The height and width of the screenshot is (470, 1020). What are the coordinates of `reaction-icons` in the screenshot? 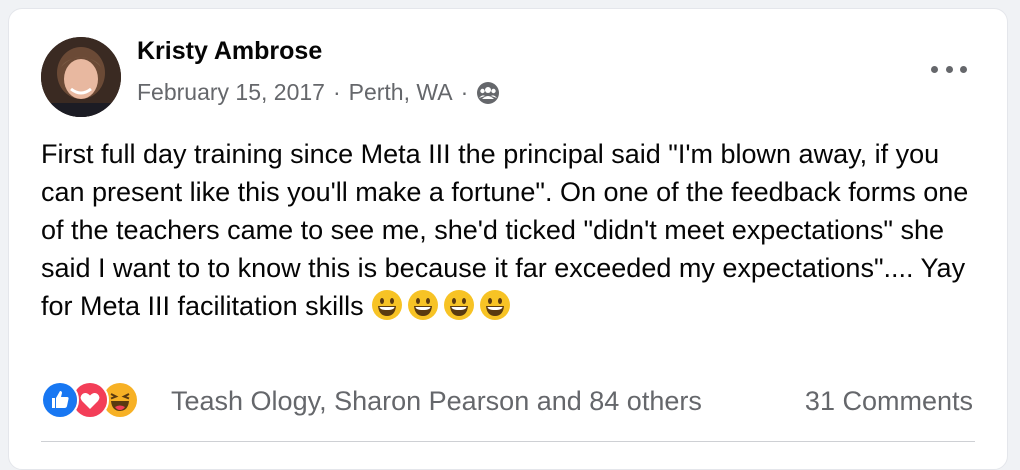 It's located at (90, 400).